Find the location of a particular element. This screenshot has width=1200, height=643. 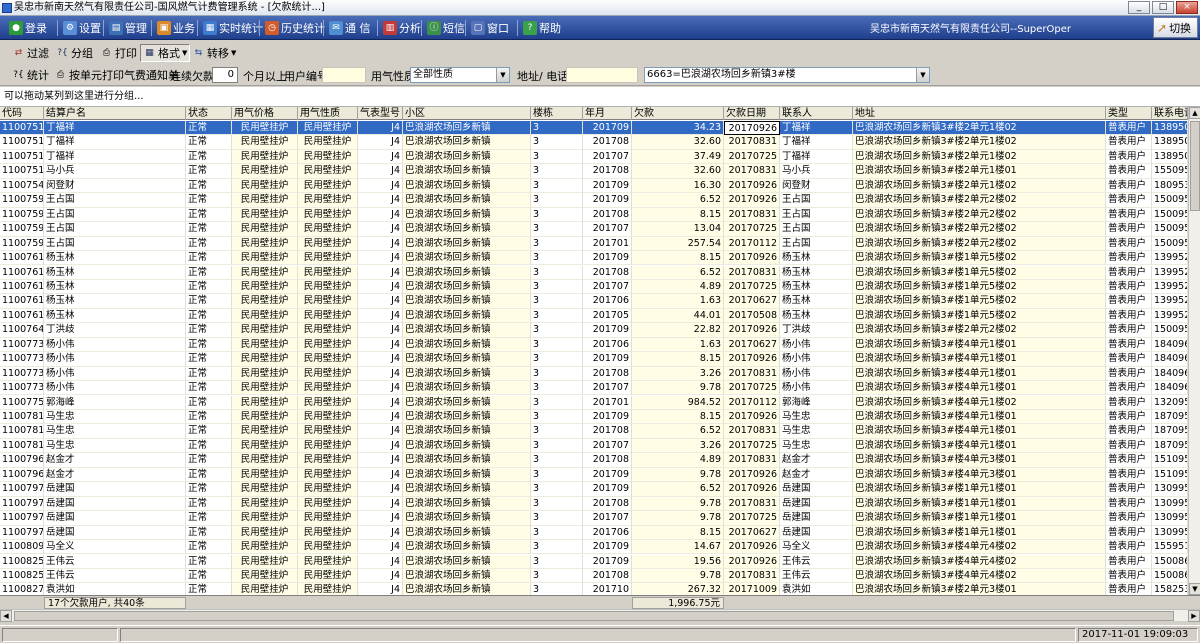

column-header-type: 类型 is located at coordinates (1129, 113).